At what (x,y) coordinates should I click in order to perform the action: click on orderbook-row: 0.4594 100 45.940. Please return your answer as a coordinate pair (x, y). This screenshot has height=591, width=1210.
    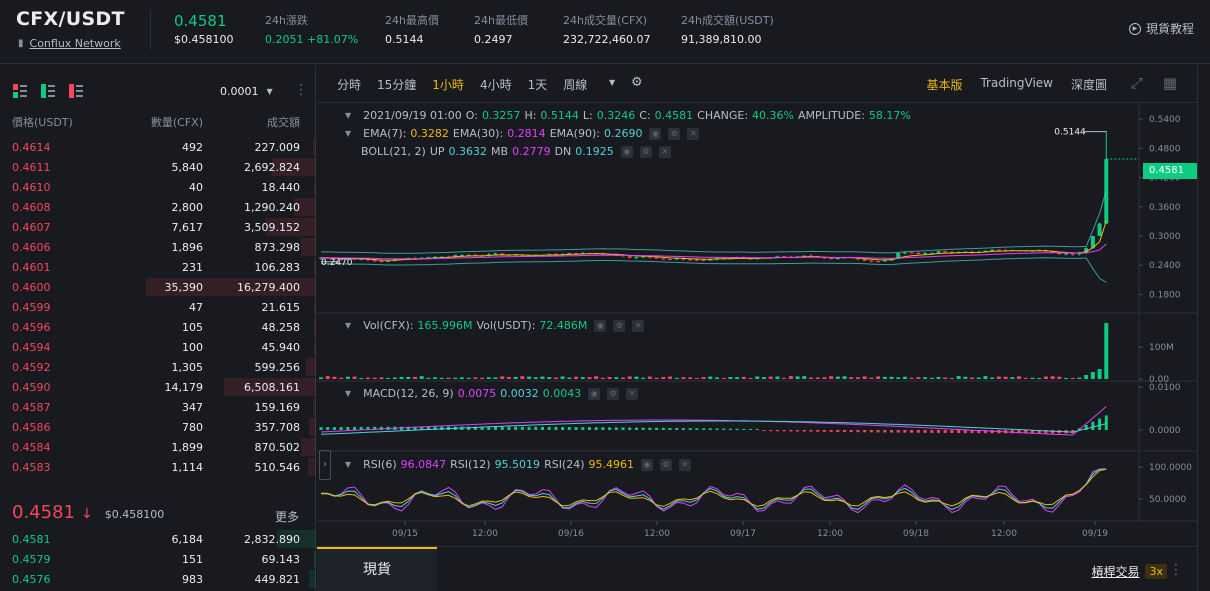
    Looking at the image, I should click on (158, 348).